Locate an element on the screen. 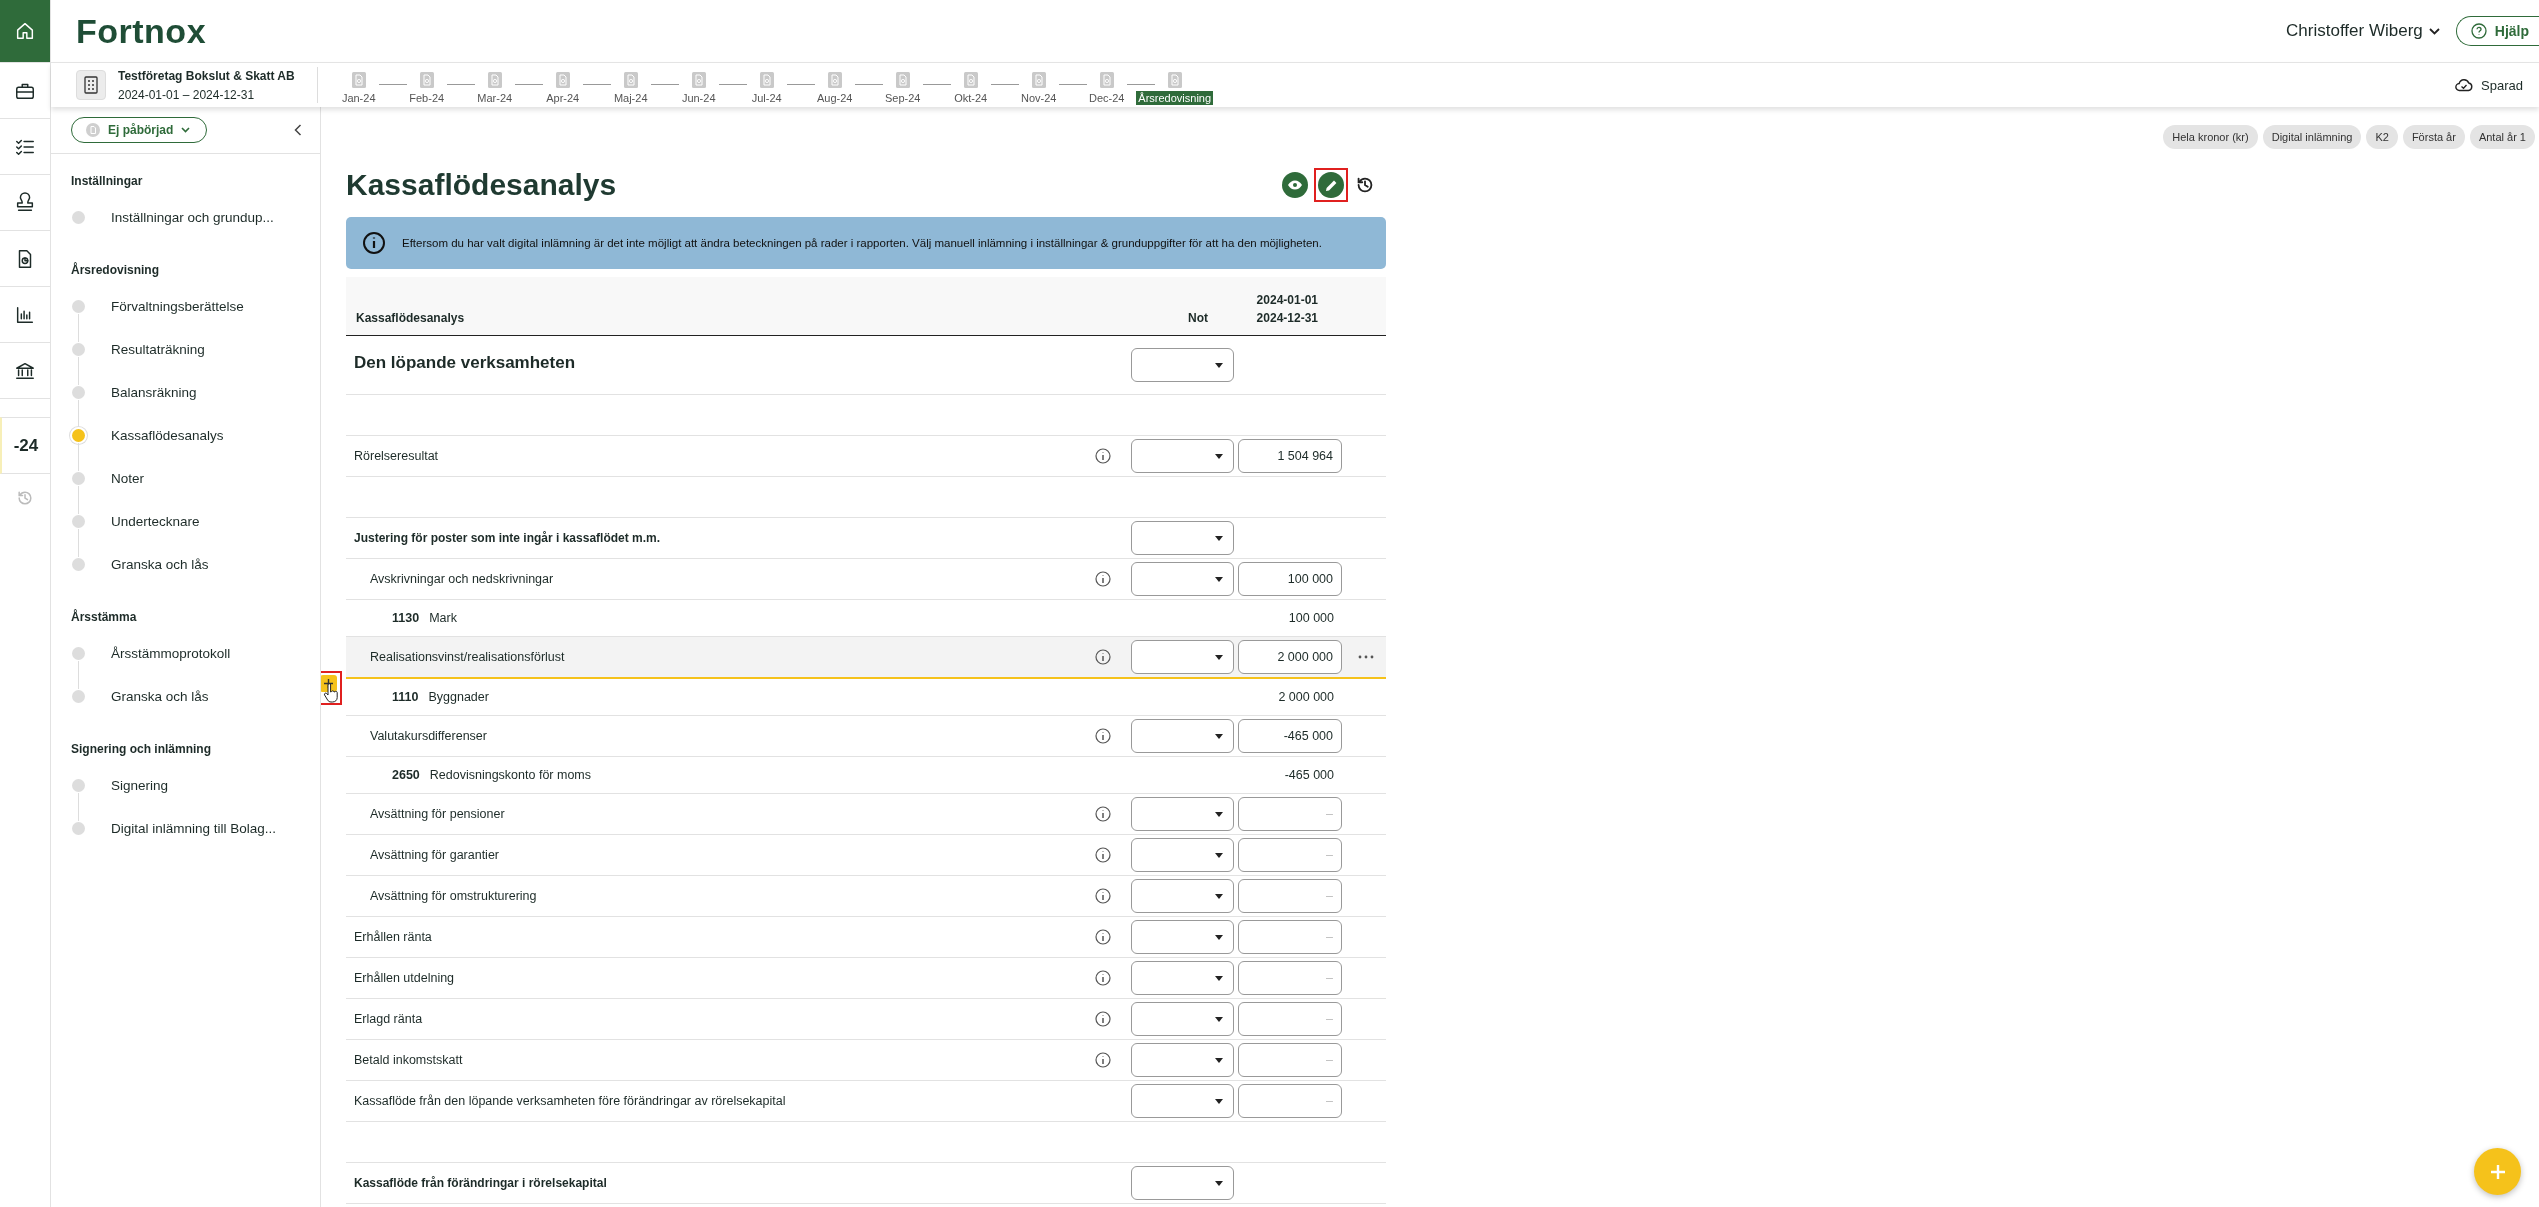  group-heading: Kassaflöde från förändringar i rörelsekapital is located at coordinates (480, 1183).